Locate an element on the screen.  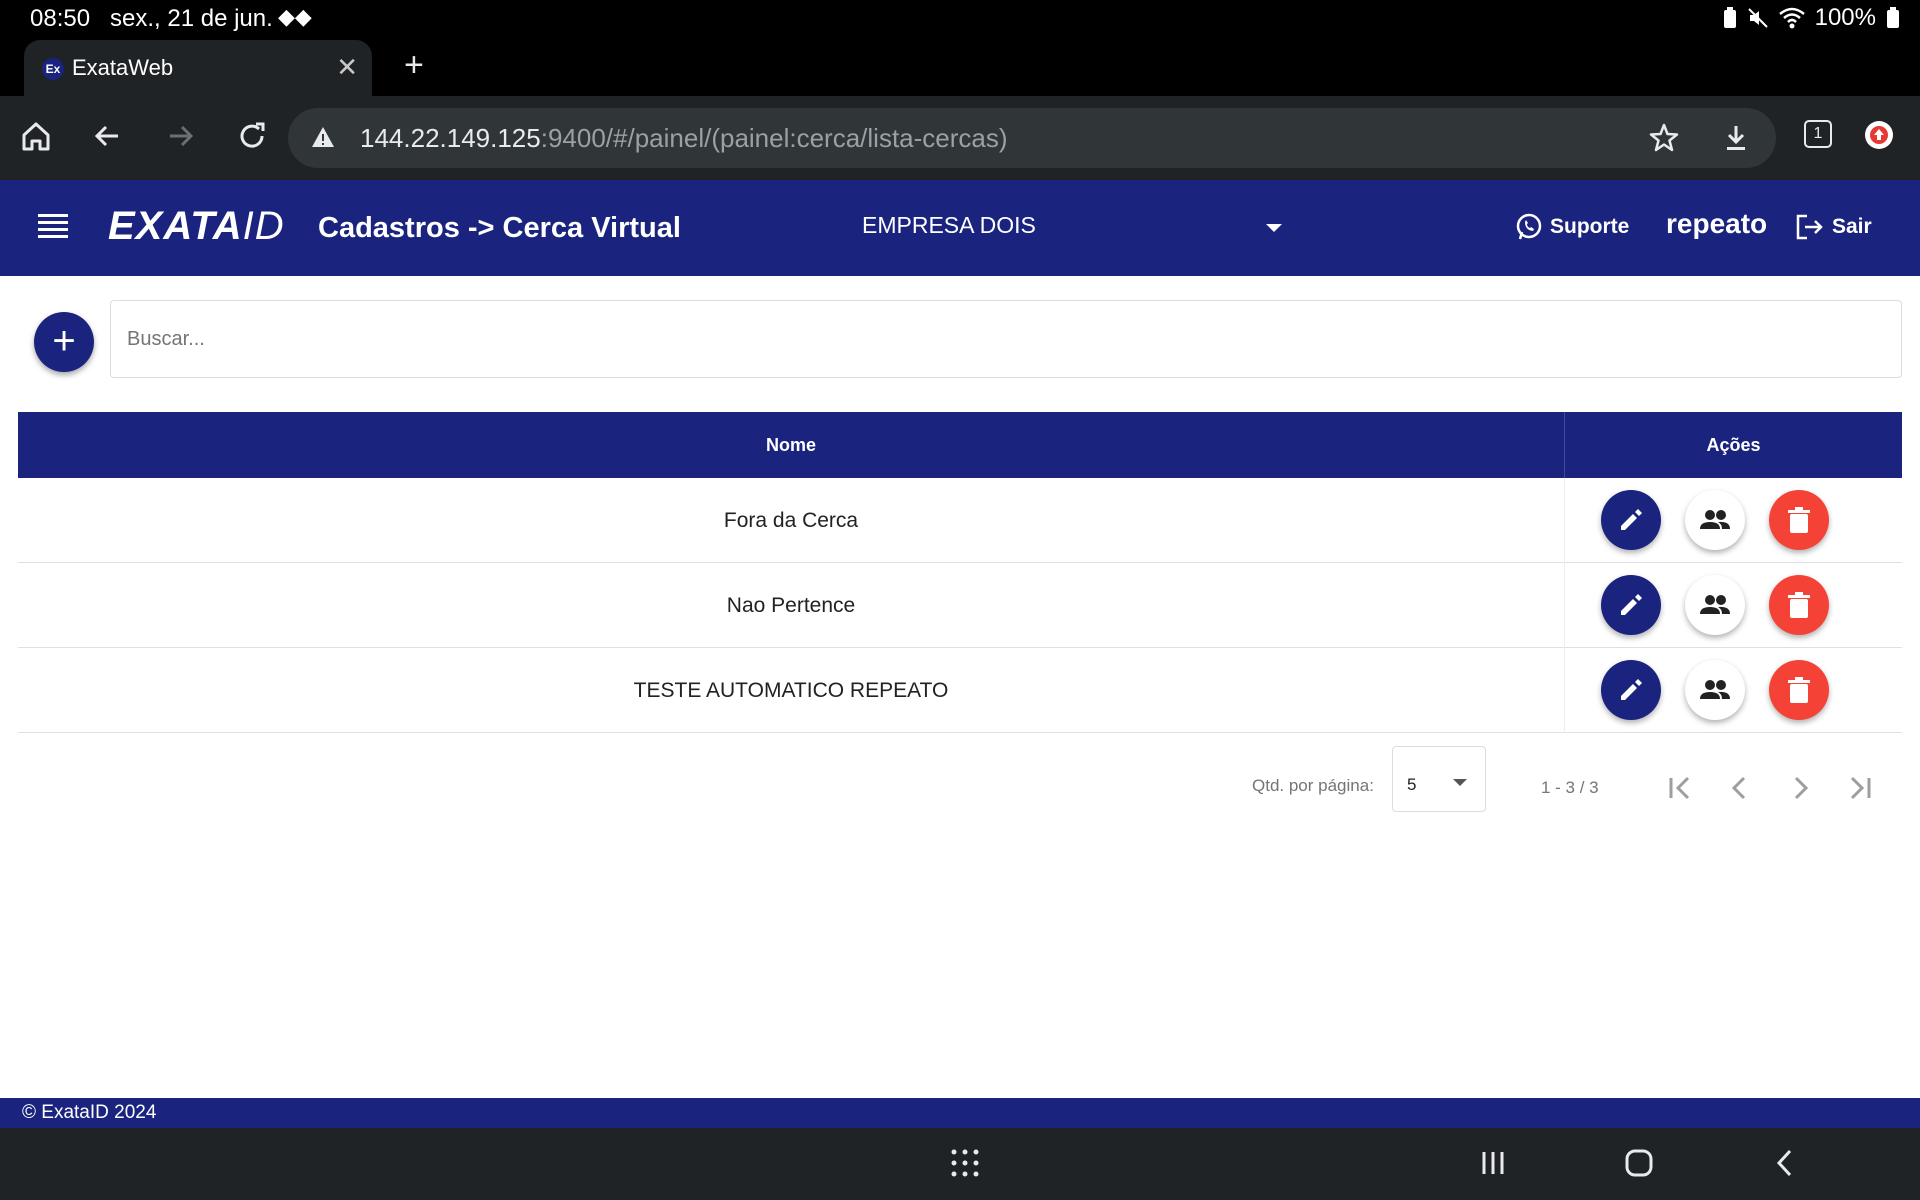
home-nav-icon is located at coordinates (1639, 1163).